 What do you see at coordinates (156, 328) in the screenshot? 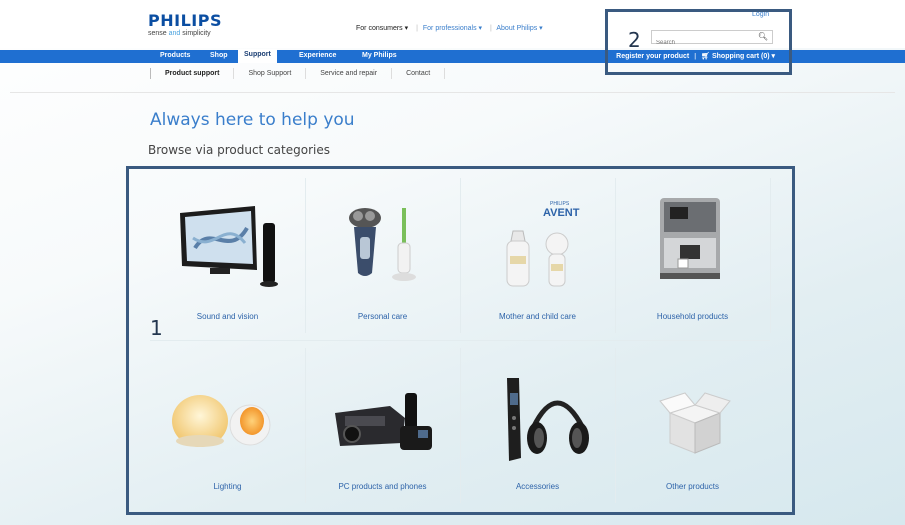
I see `annotation-number-1: 1` at bounding box center [156, 328].